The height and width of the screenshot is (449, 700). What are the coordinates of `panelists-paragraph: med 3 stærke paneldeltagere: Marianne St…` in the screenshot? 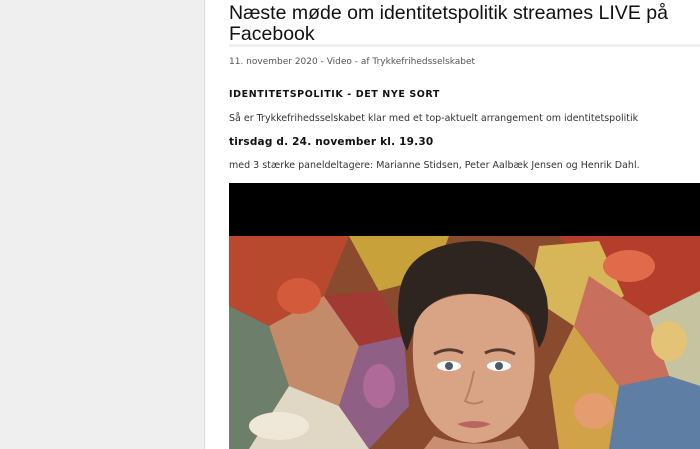 It's located at (434, 165).